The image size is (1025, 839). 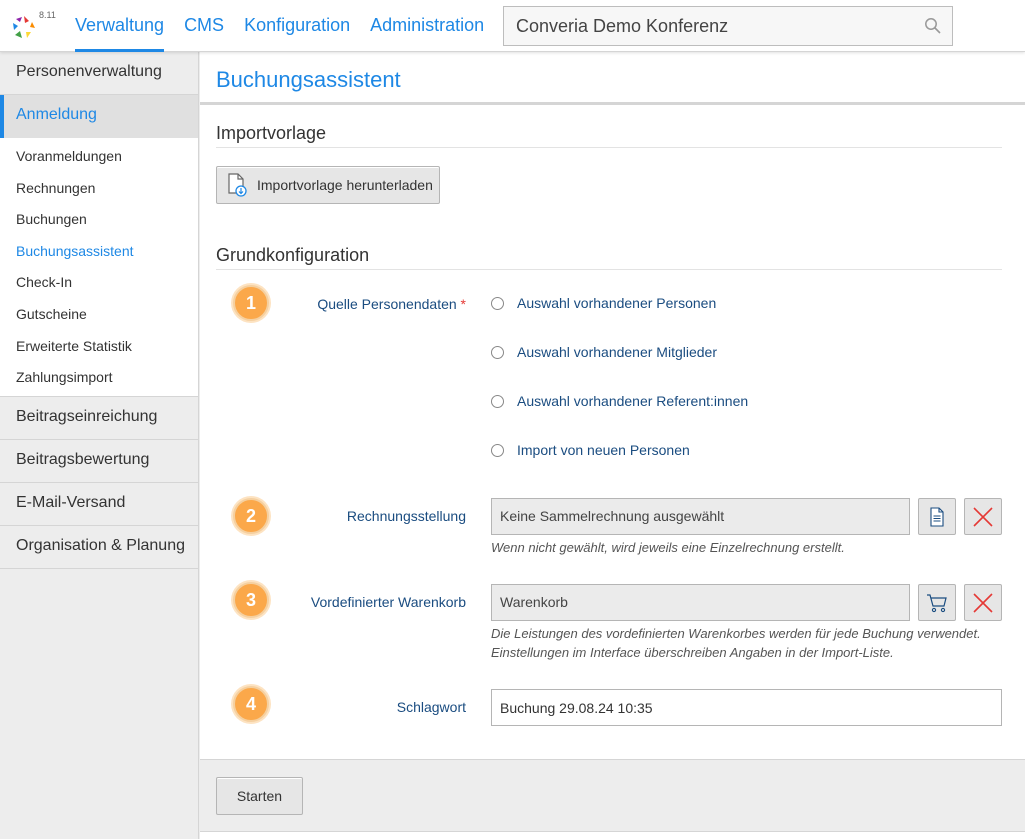 I want to click on cart-select-button, so click(x=937, y=602).